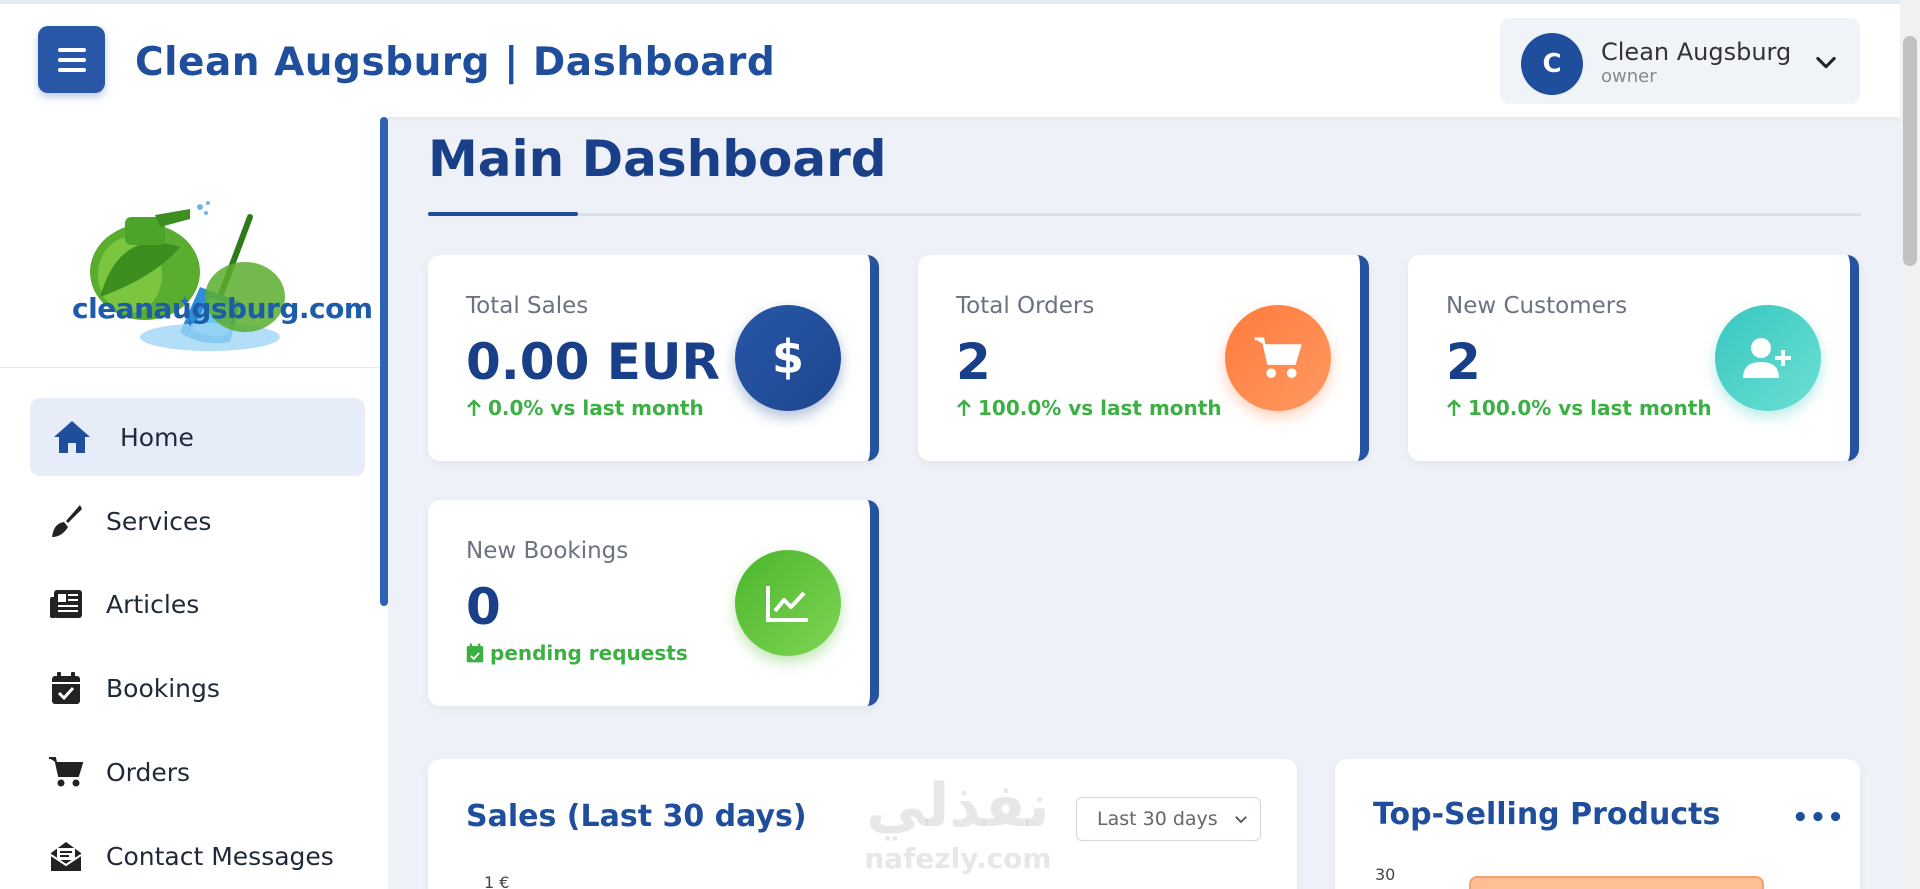 This screenshot has height=889, width=1920. I want to click on divider, so click(1144, 214).